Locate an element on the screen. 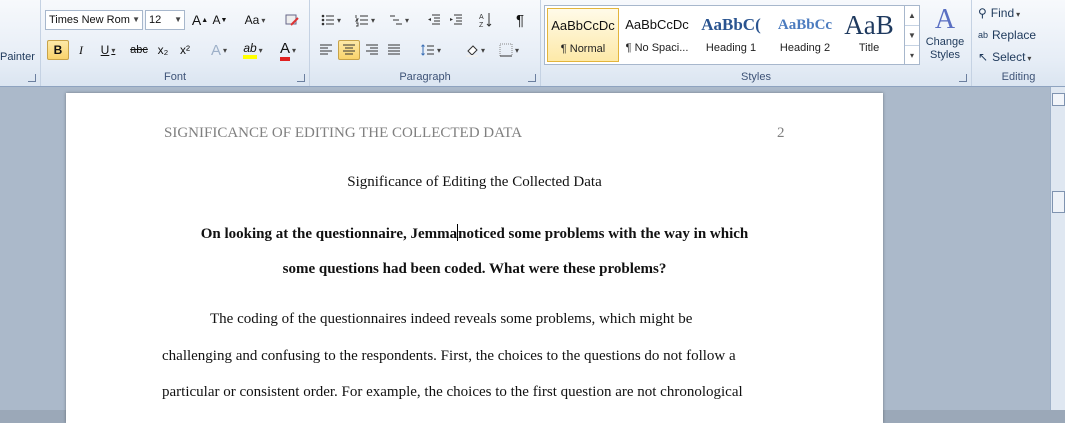  shrink-font-button: A ▼ is located at coordinates (220, 20).